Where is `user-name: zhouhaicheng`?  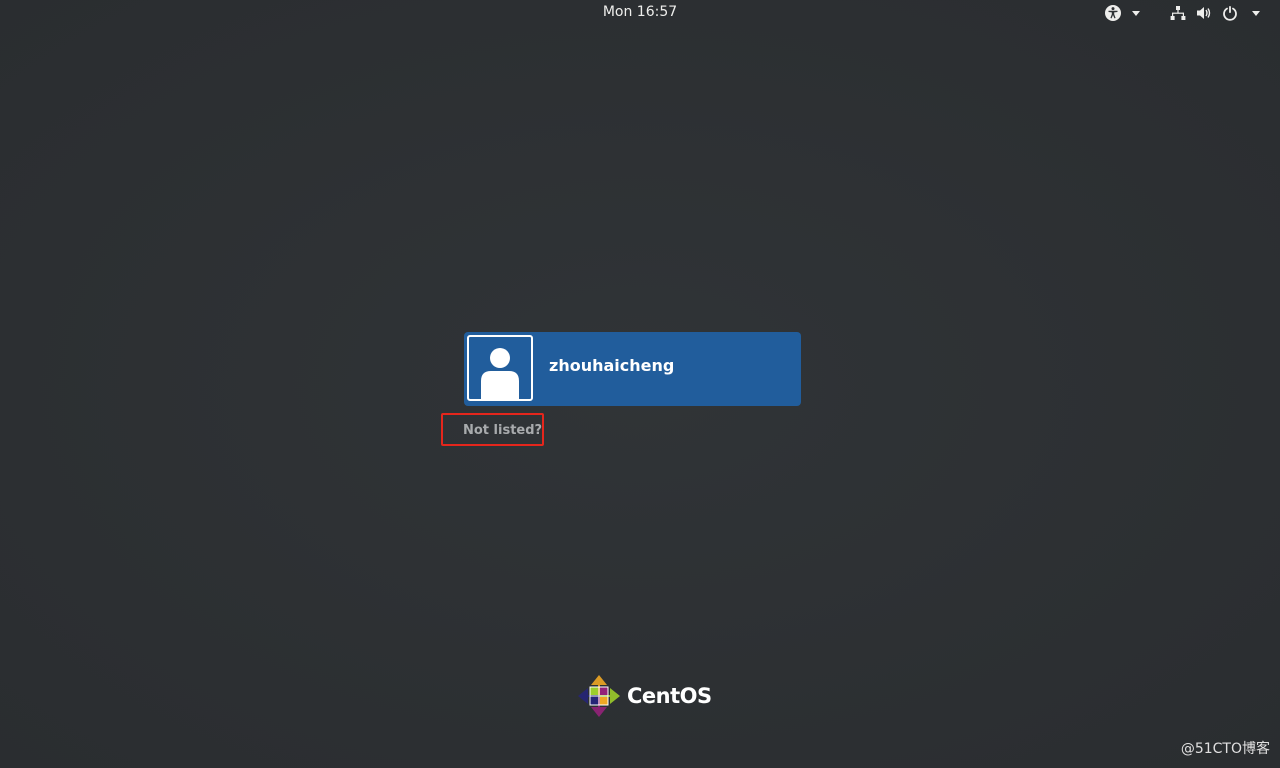
user-name: zhouhaicheng is located at coordinates (612, 365).